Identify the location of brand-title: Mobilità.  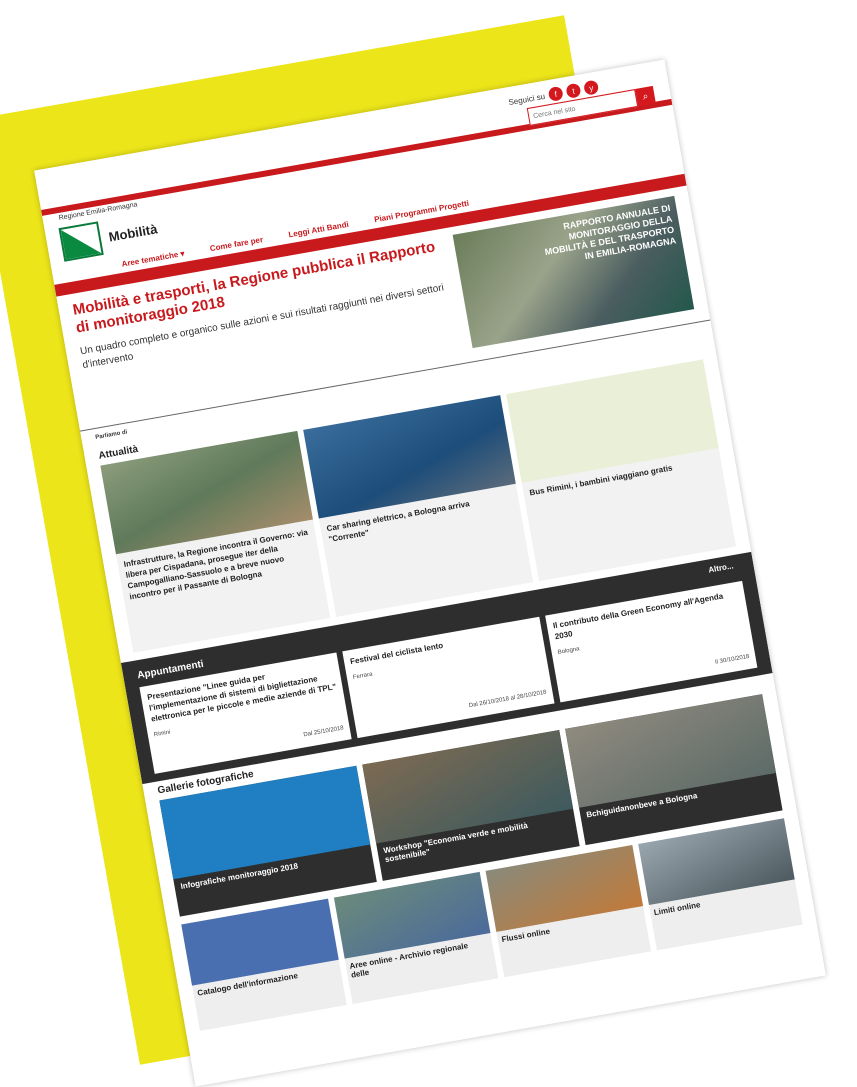
(133, 232).